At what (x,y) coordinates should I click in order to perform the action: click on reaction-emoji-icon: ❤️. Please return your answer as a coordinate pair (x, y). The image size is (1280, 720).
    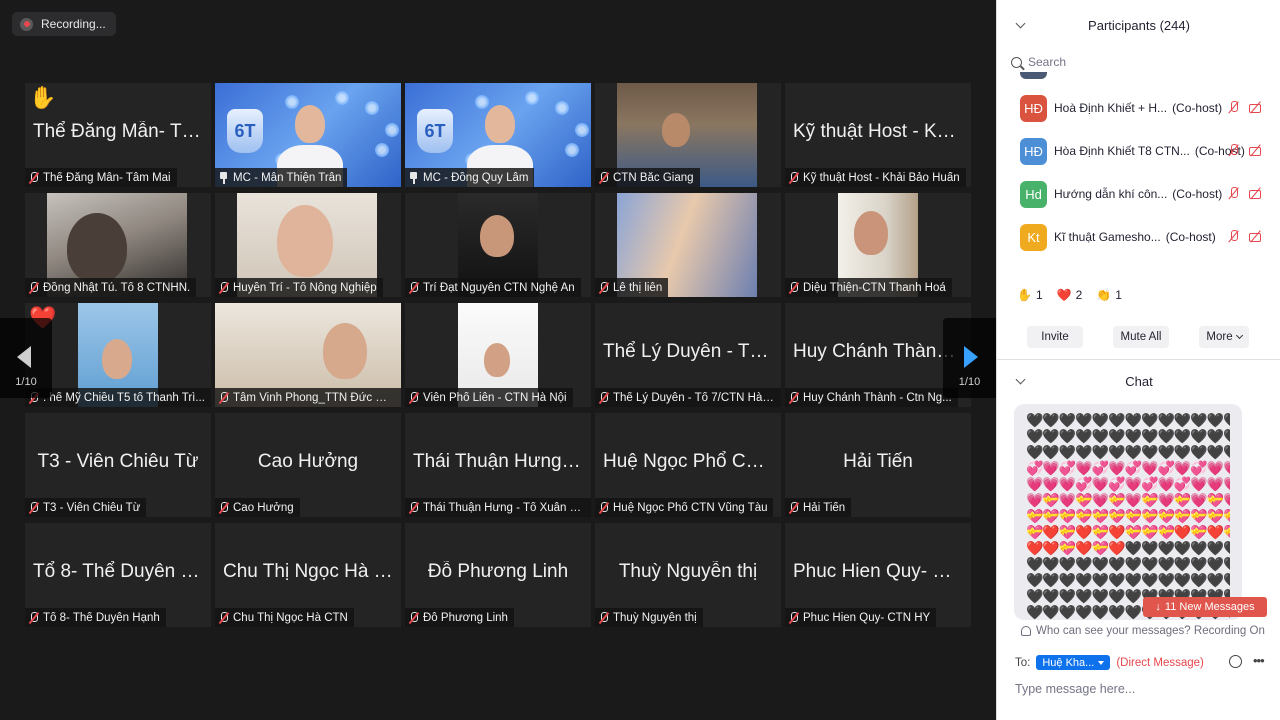
    Looking at the image, I should click on (1064, 295).